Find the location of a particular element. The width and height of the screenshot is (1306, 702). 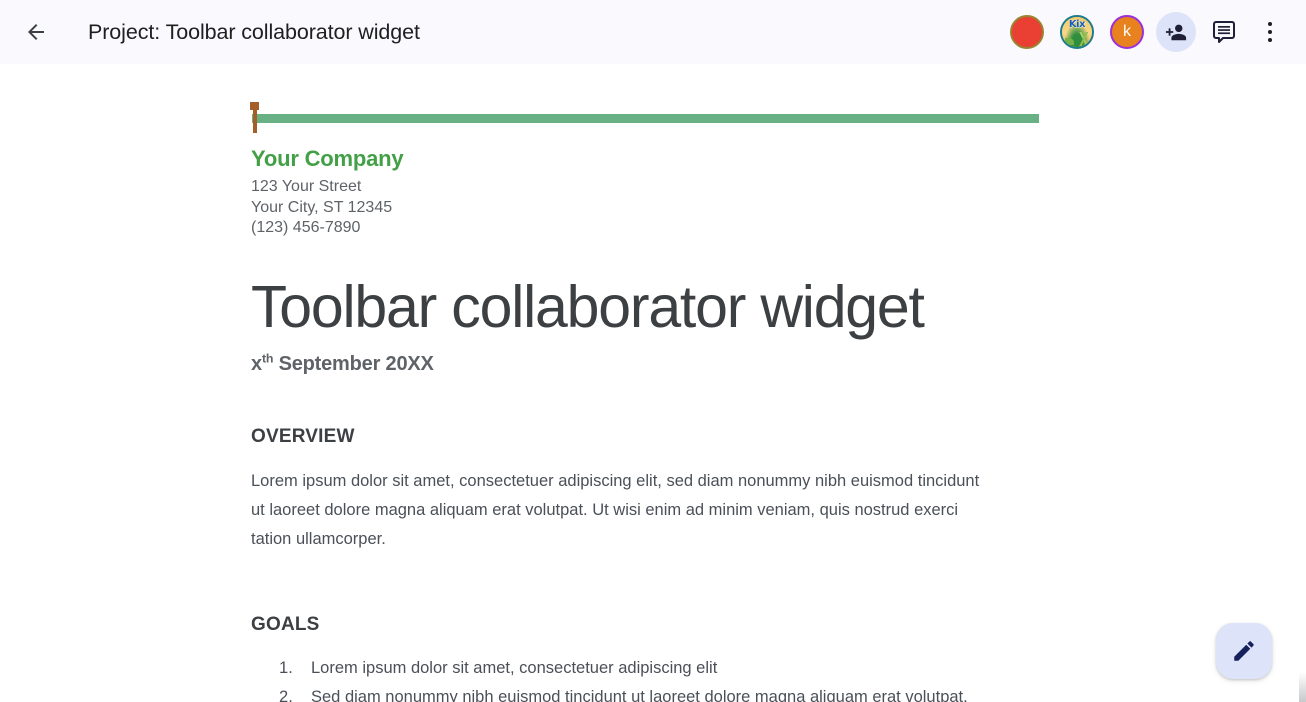

collaborator-avatar-2: Kix is located at coordinates (1077, 32).